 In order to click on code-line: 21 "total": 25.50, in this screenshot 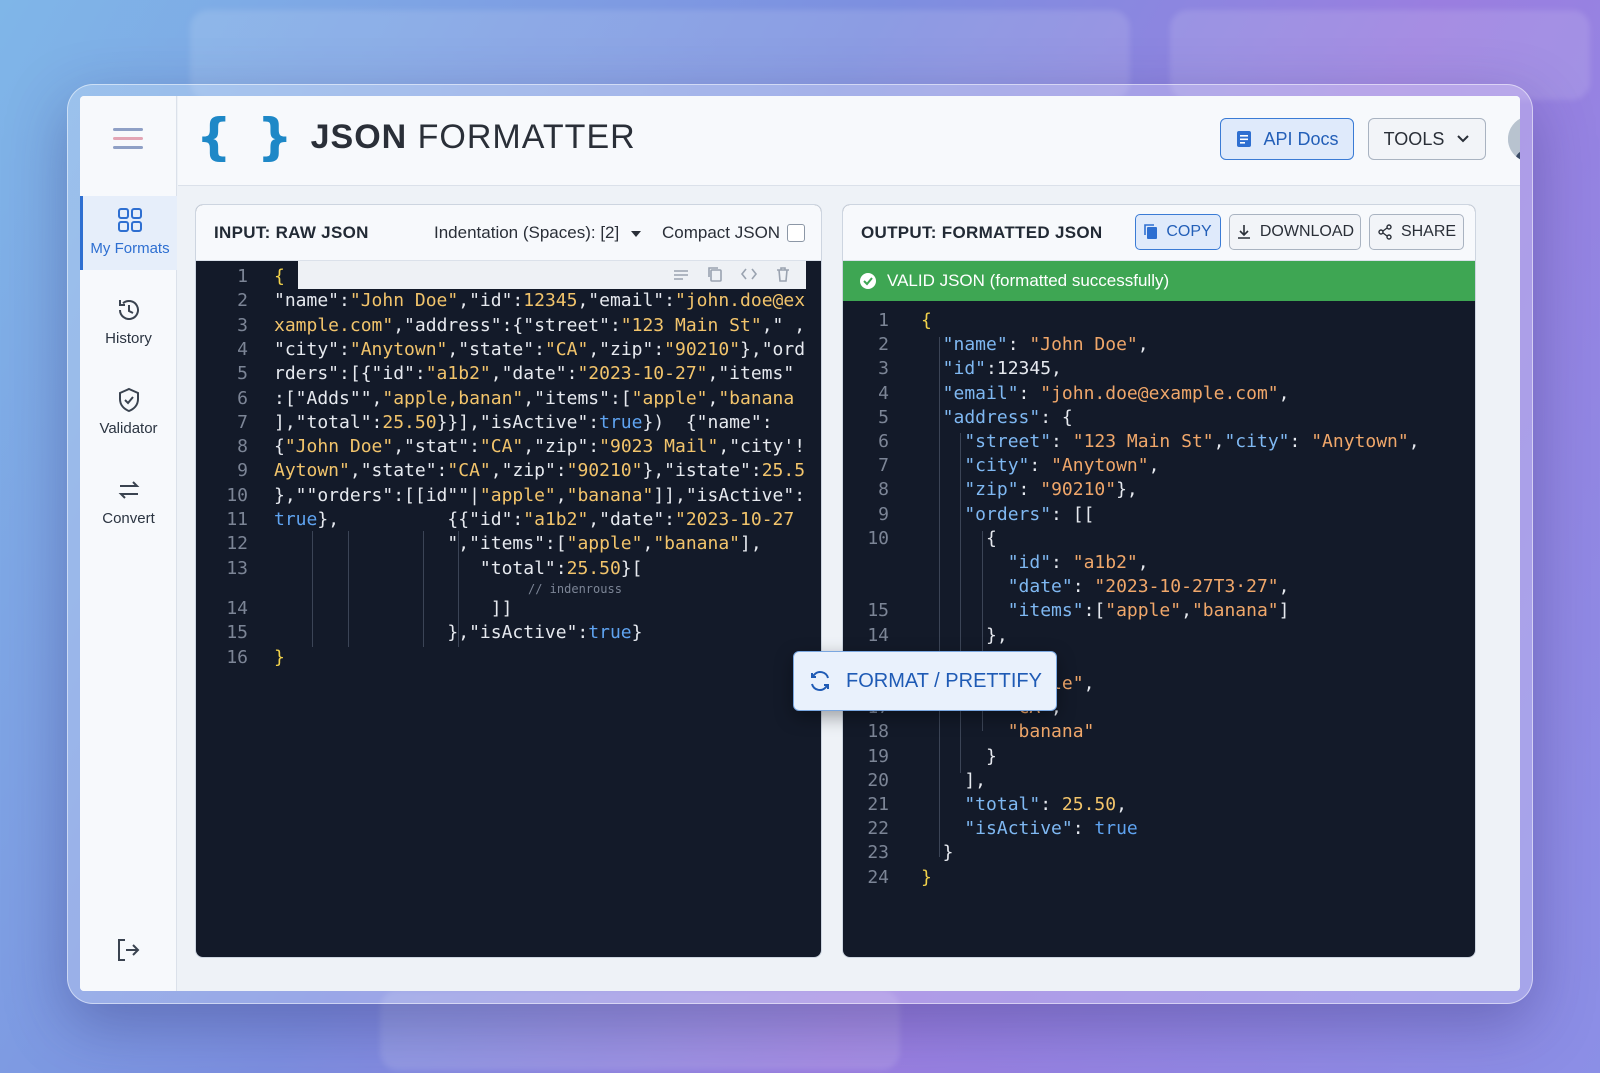, I will do `click(985, 805)`.